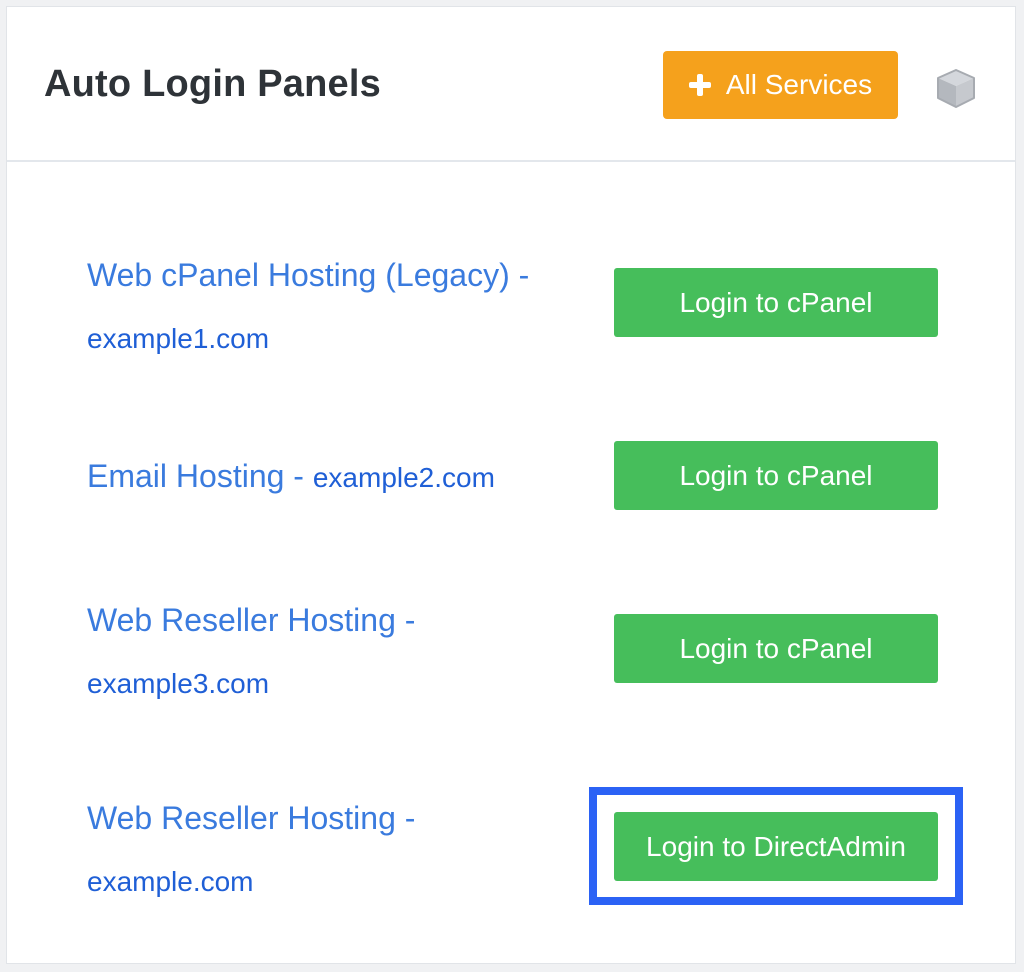 This screenshot has width=1024, height=972. Describe the element at coordinates (200, 476) in the screenshot. I see `service-name: Email Hosting -` at that location.